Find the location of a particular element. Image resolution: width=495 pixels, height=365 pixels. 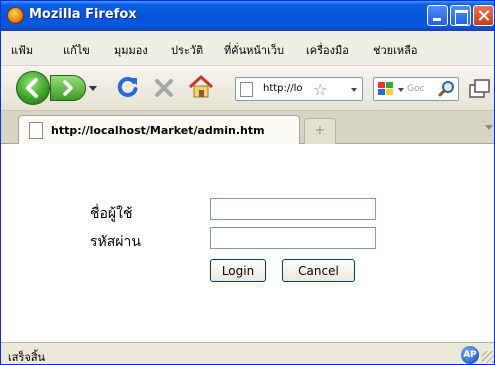

status-bar: เสร็จสิ้น AP is located at coordinates (247, 353).